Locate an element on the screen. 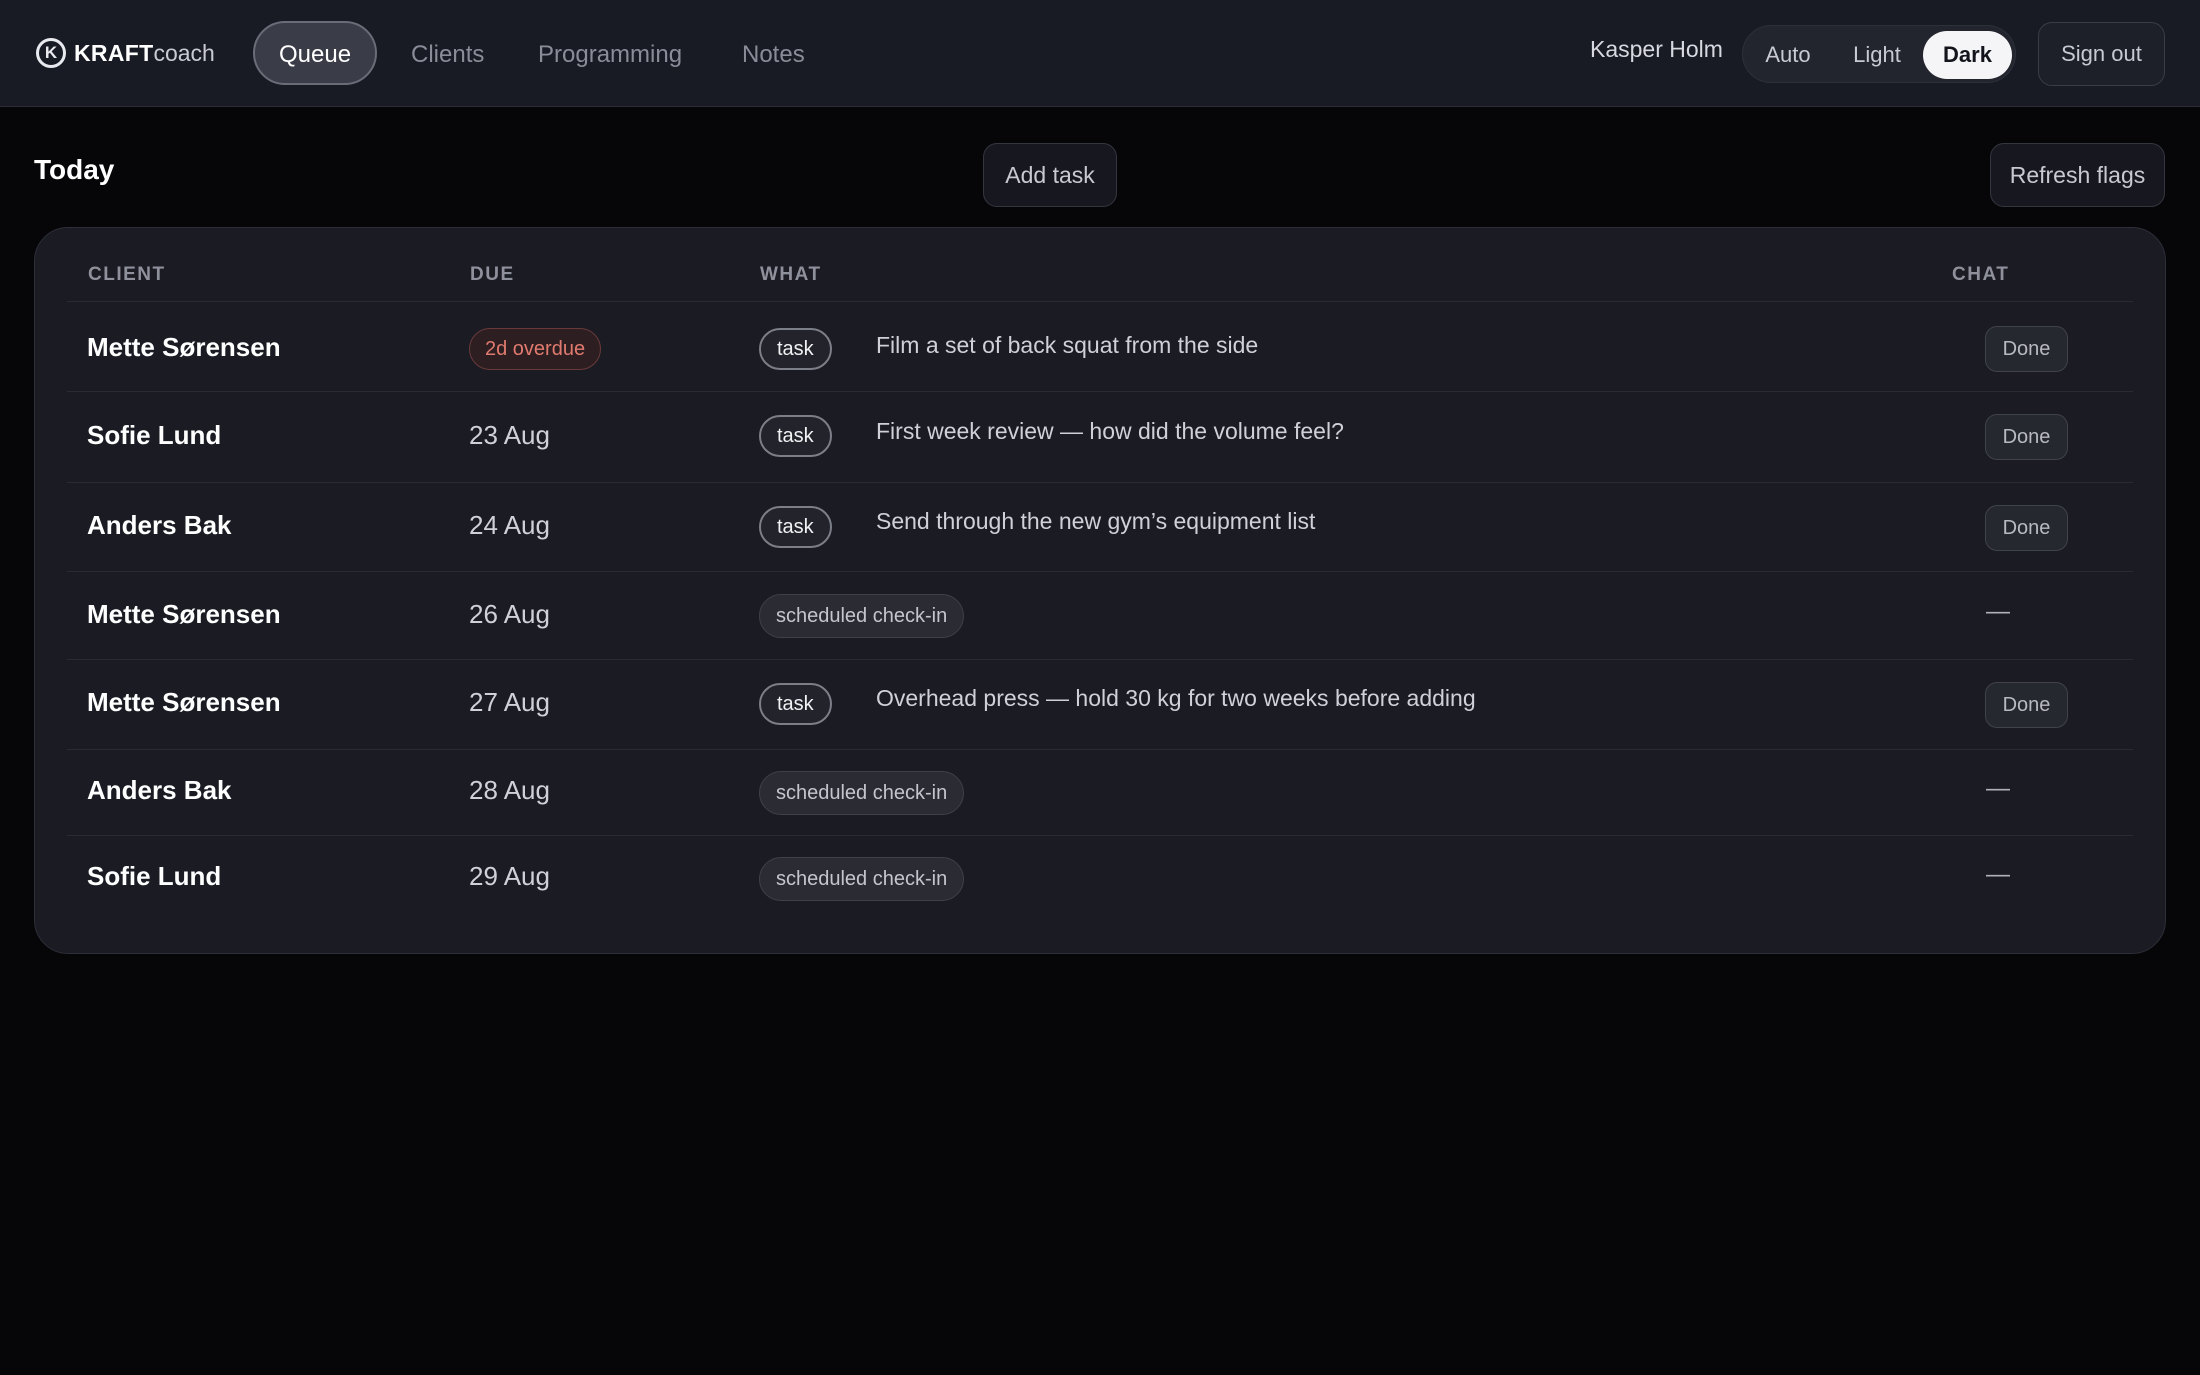 This screenshot has height=1375, width=2200. due-date: 23 Aug is located at coordinates (509, 435).